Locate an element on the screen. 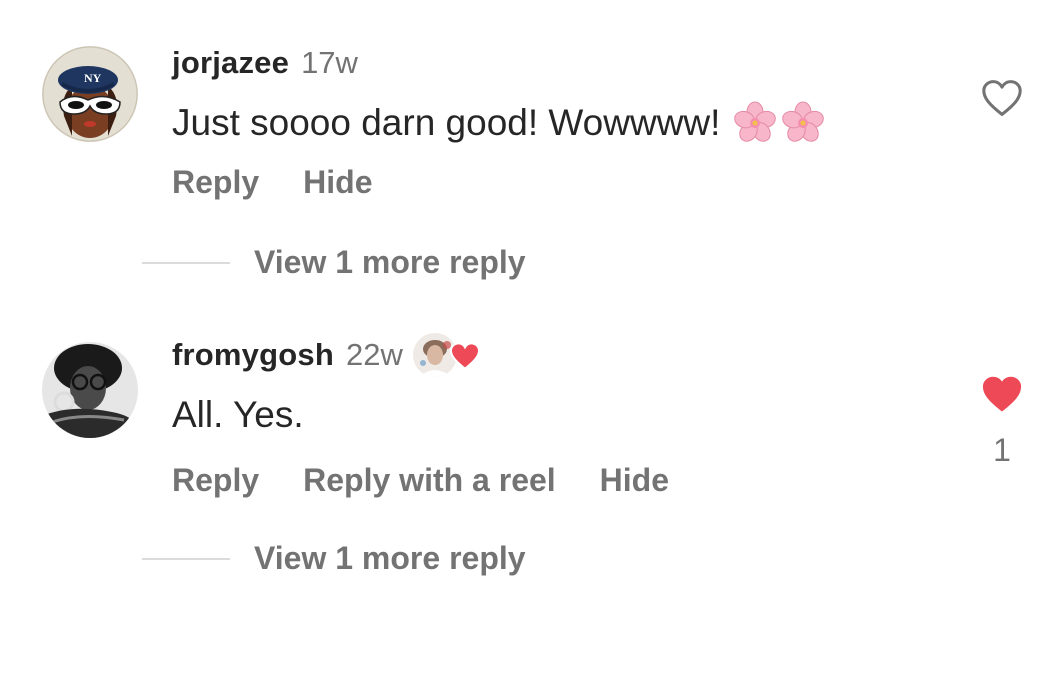 The height and width of the screenshot is (698, 1056). username: fromygosh is located at coordinates (253, 355).